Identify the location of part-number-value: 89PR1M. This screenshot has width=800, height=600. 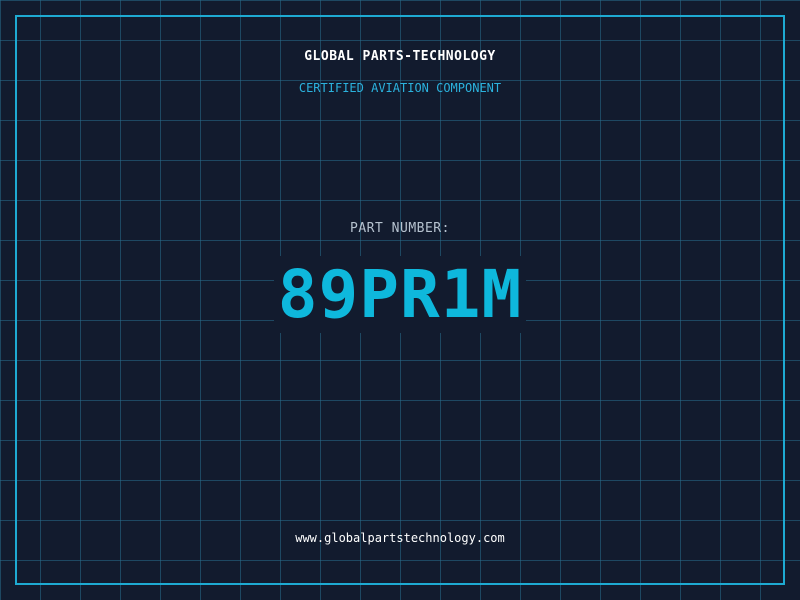
(400, 294).